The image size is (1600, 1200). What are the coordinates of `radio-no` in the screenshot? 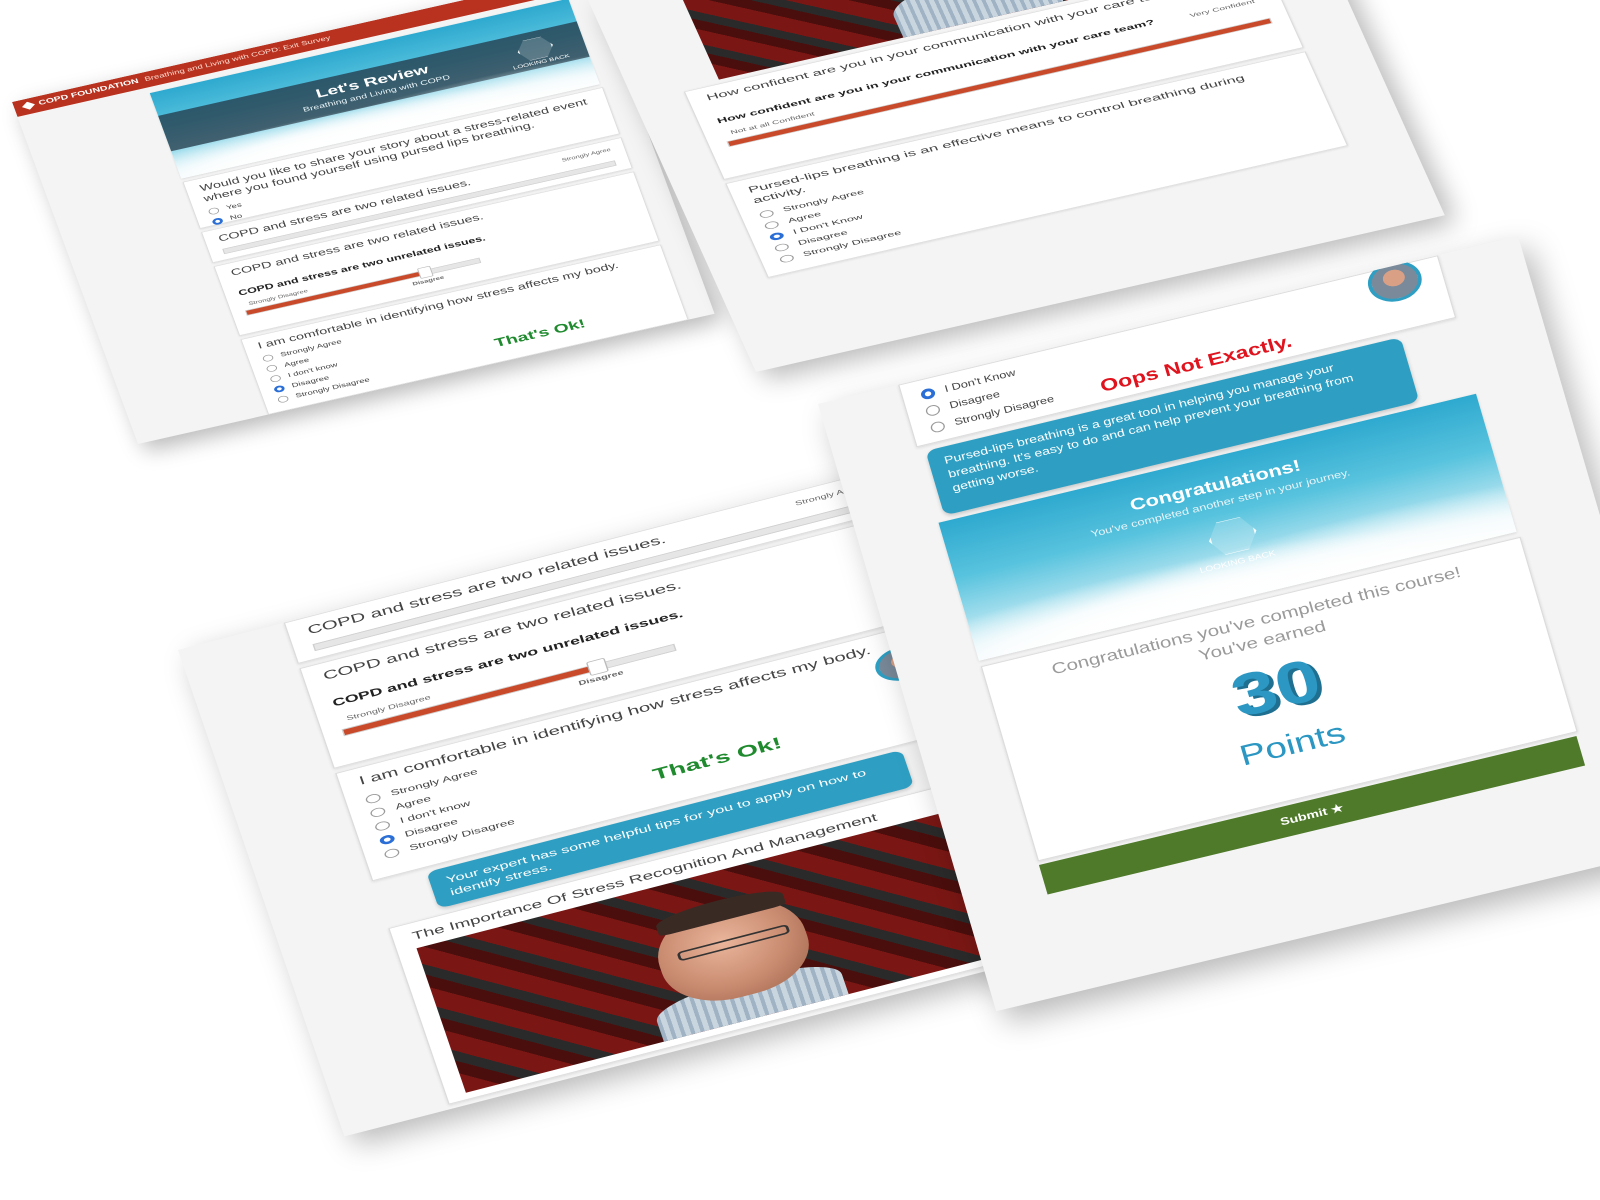 It's located at (217, 221).